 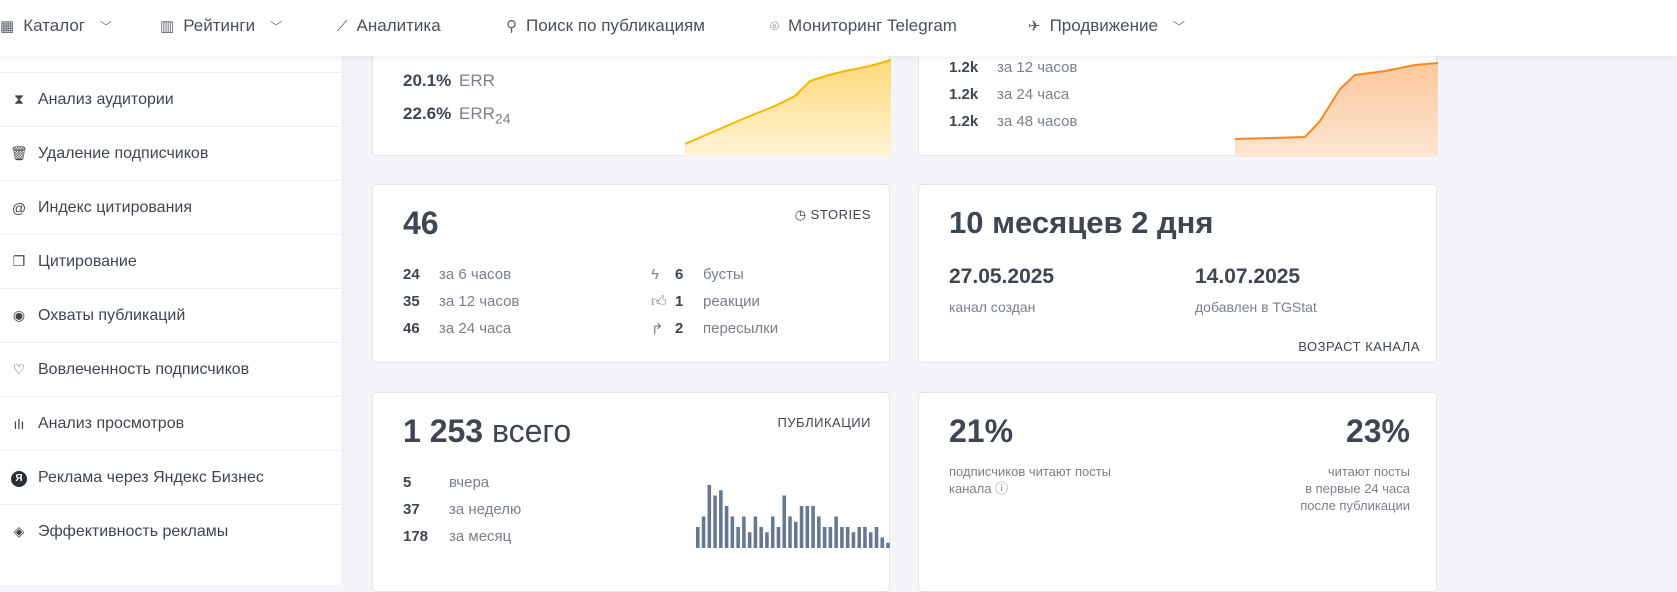 I want to click on posts-bar-chart, so click(x=793, y=516).